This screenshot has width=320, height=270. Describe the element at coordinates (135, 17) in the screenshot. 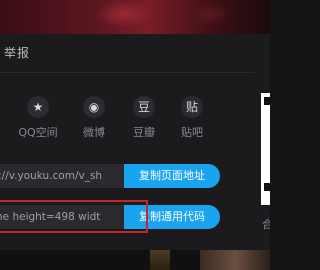

I see `video-thumbnail-strip` at that location.